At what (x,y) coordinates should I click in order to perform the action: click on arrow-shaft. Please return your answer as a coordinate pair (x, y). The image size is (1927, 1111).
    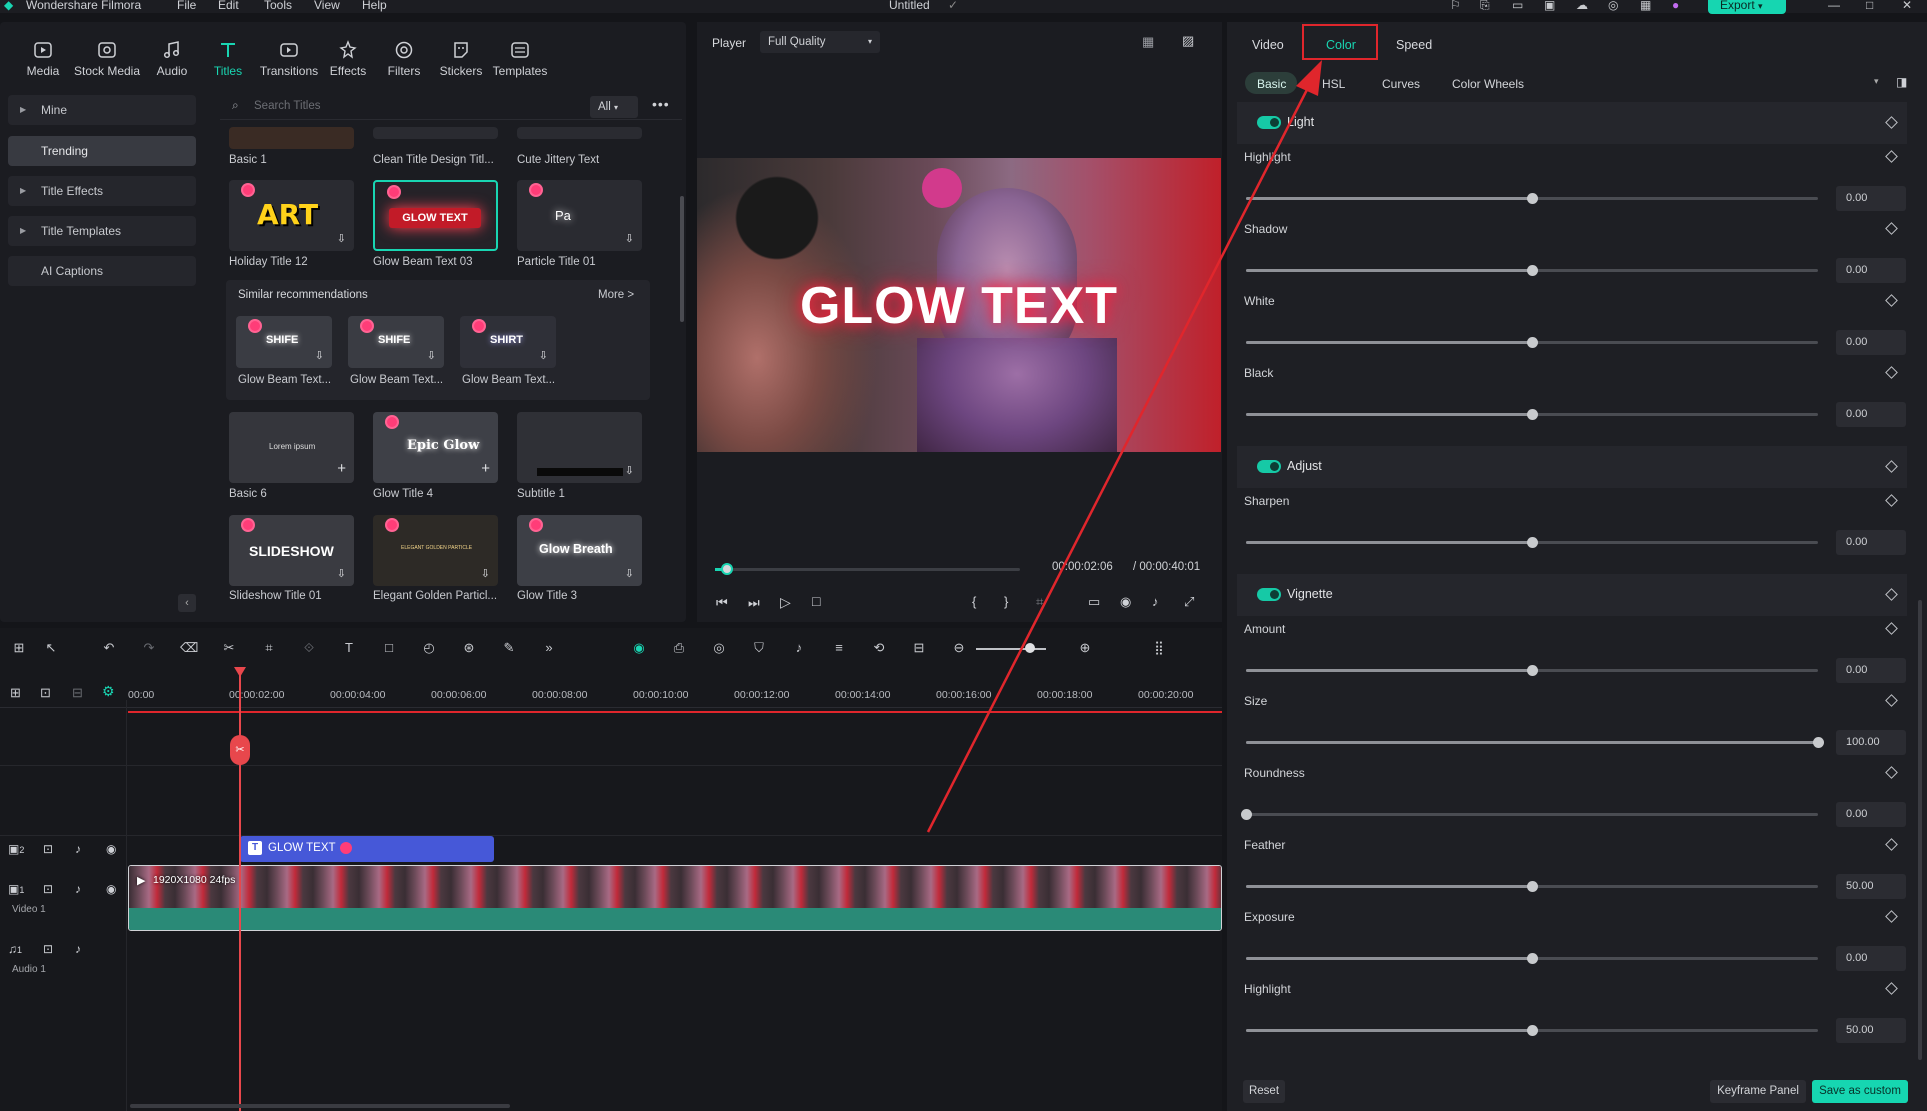
    Looking at the image, I should click on (1122, 452).